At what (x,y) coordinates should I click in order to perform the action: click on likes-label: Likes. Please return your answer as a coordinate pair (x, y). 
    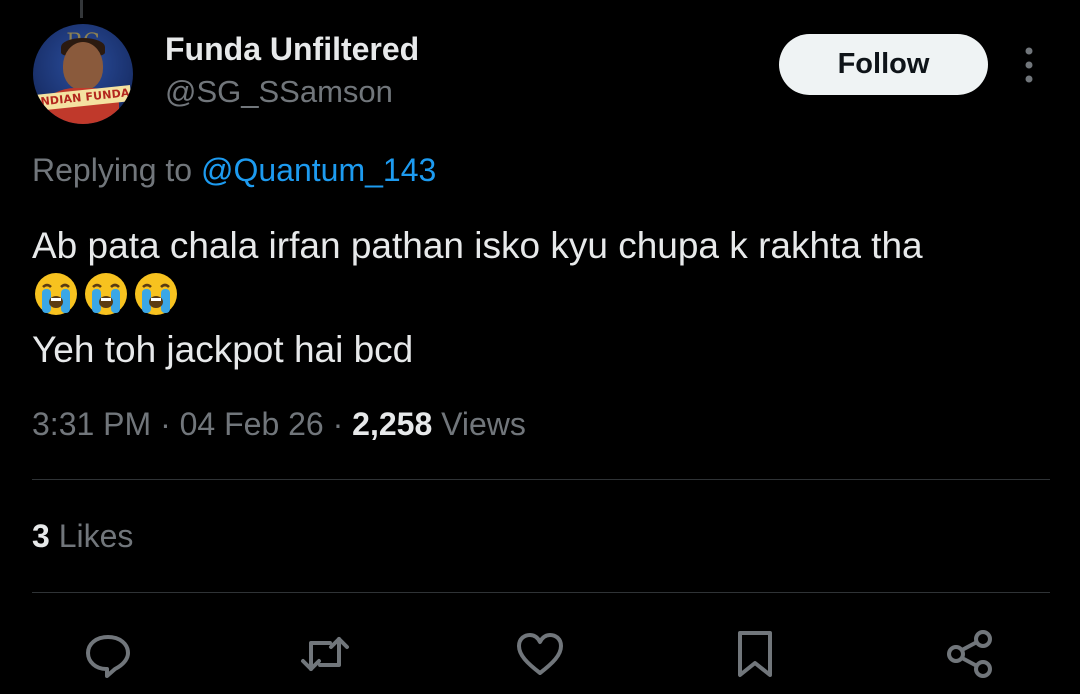
    Looking at the image, I should click on (91, 536).